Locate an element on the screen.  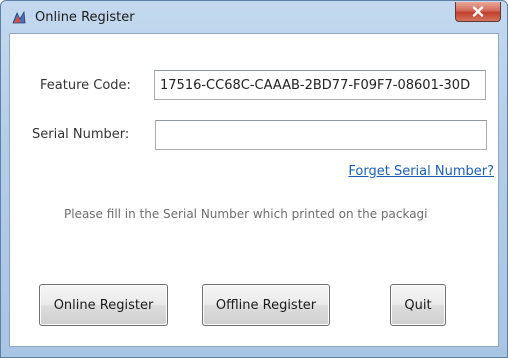
serial-number-input is located at coordinates (321, 135).